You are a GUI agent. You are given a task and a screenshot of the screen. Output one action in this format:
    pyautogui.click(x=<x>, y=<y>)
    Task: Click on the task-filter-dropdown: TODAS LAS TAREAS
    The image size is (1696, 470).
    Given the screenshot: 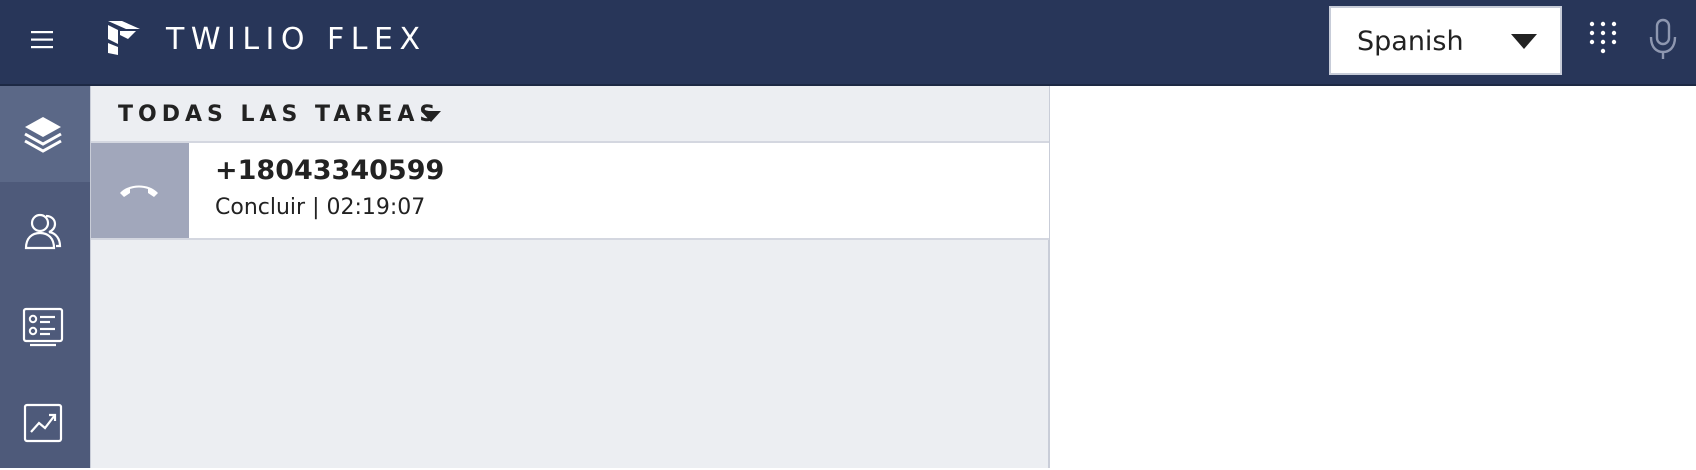 What is the action you would take?
    pyautogui.click(x=570, y=114)
    